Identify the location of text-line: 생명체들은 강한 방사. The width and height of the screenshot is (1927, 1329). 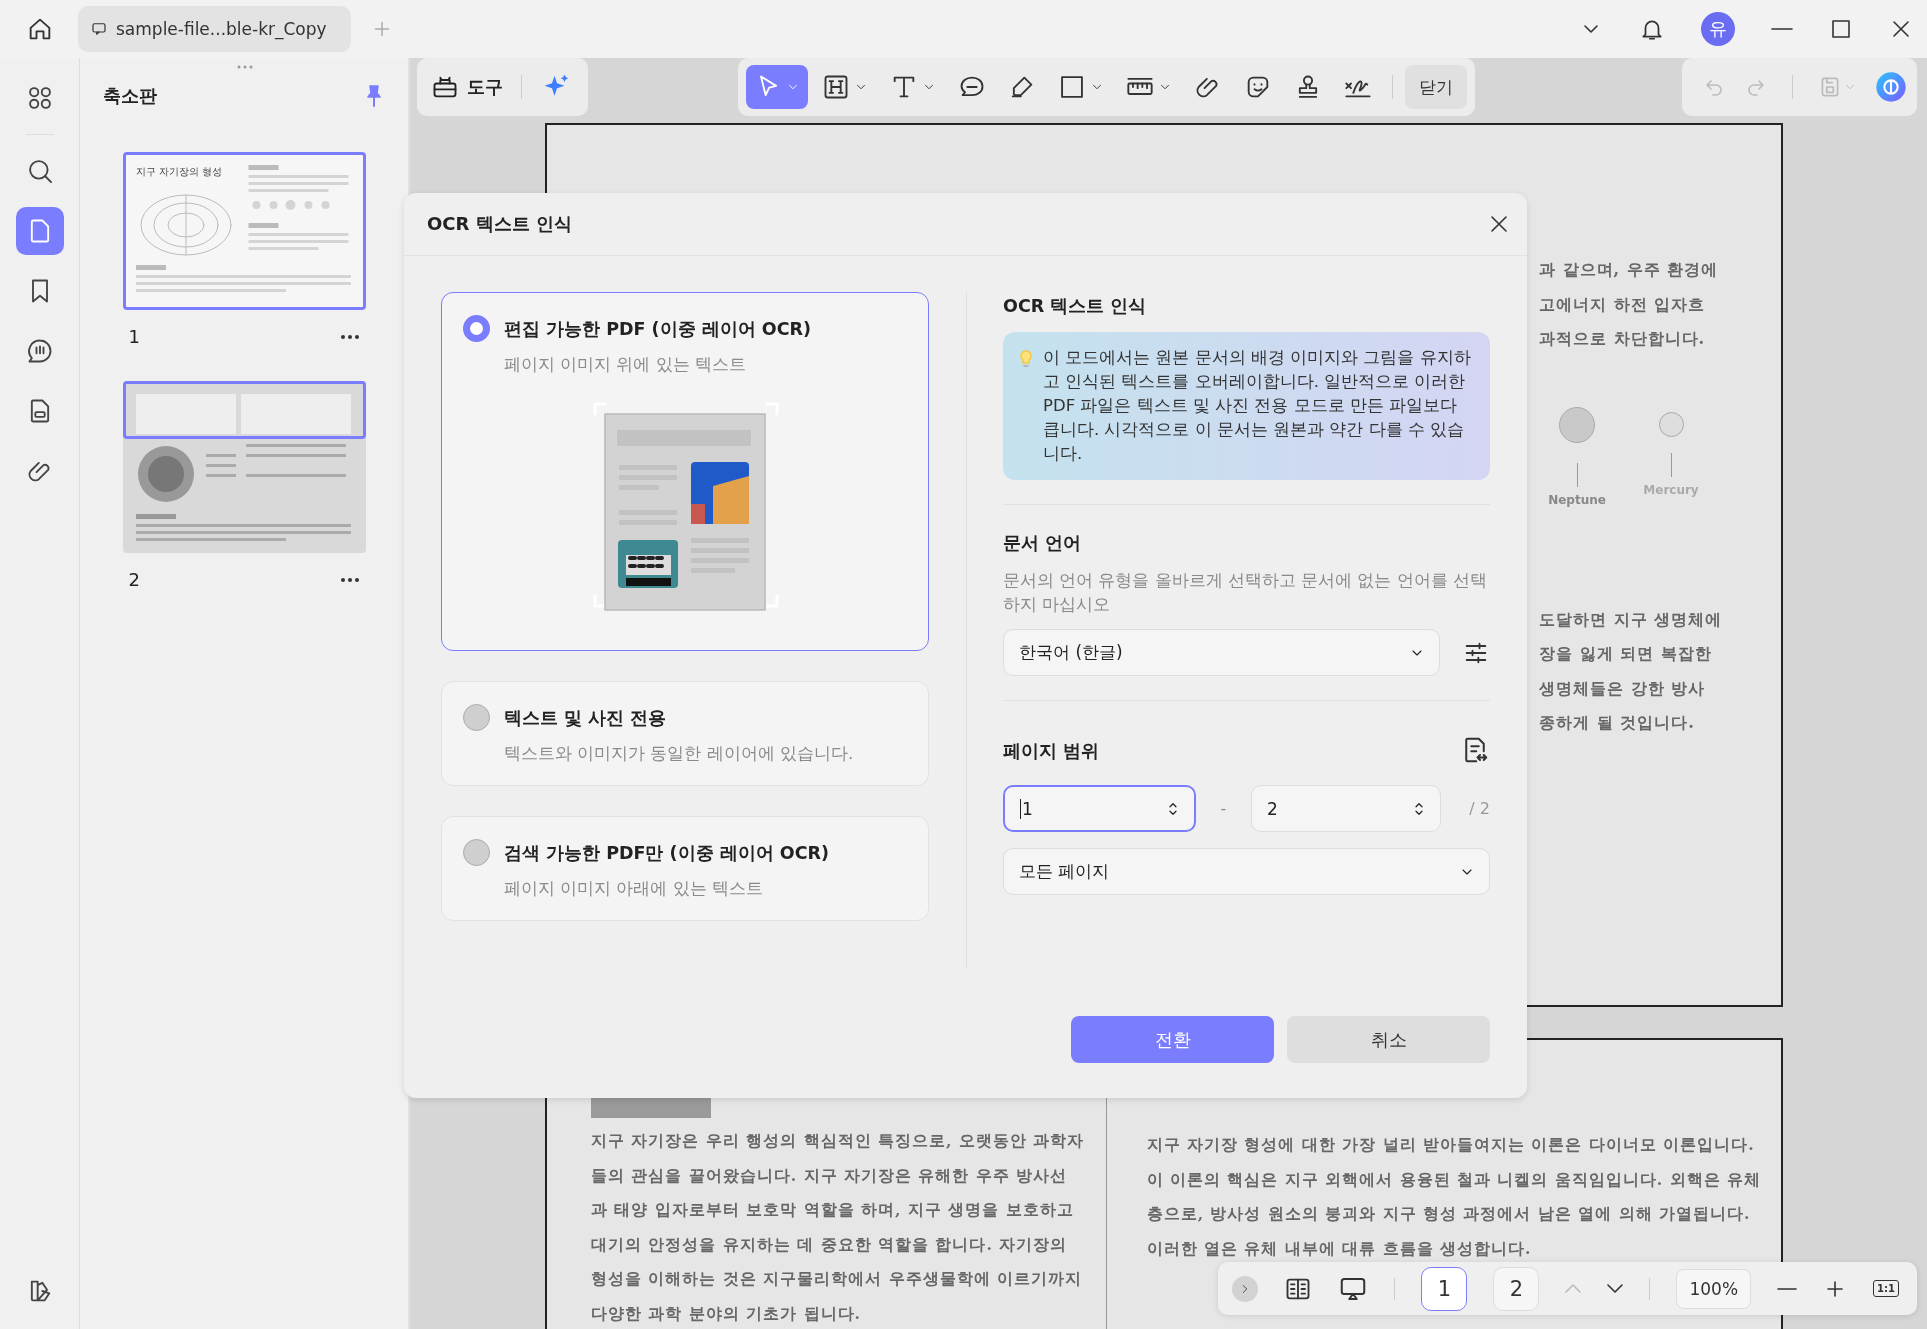
(1623, 688).